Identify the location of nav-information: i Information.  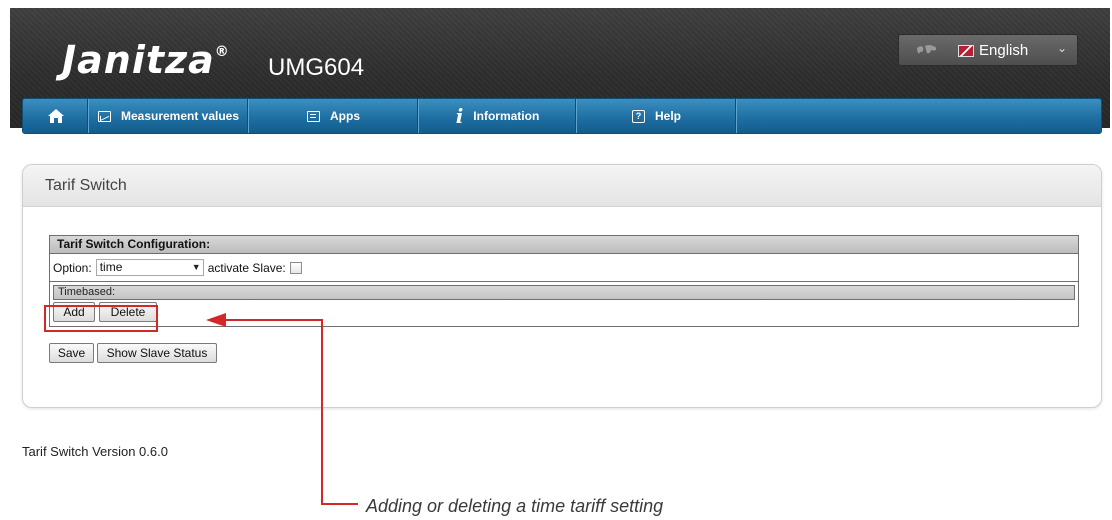
(498, 116).